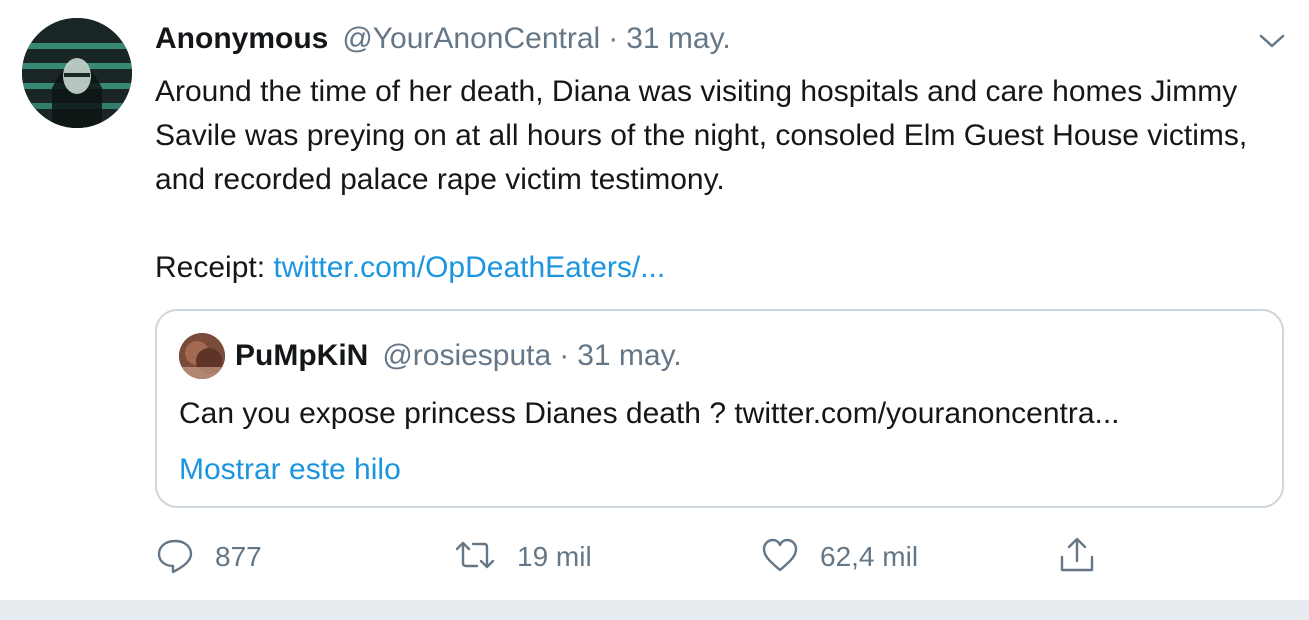 The image size is (1309, 620). Describe the element at coordinates (471, 39) in the screenshot. I see `author-handle: @YourAnonCentral` at that location.